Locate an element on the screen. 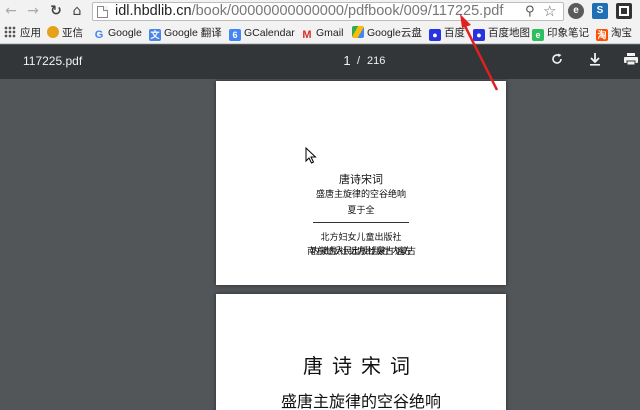 The image size is (640, 410). evernote-extension-icon: e is located at coordinates (576, 11).